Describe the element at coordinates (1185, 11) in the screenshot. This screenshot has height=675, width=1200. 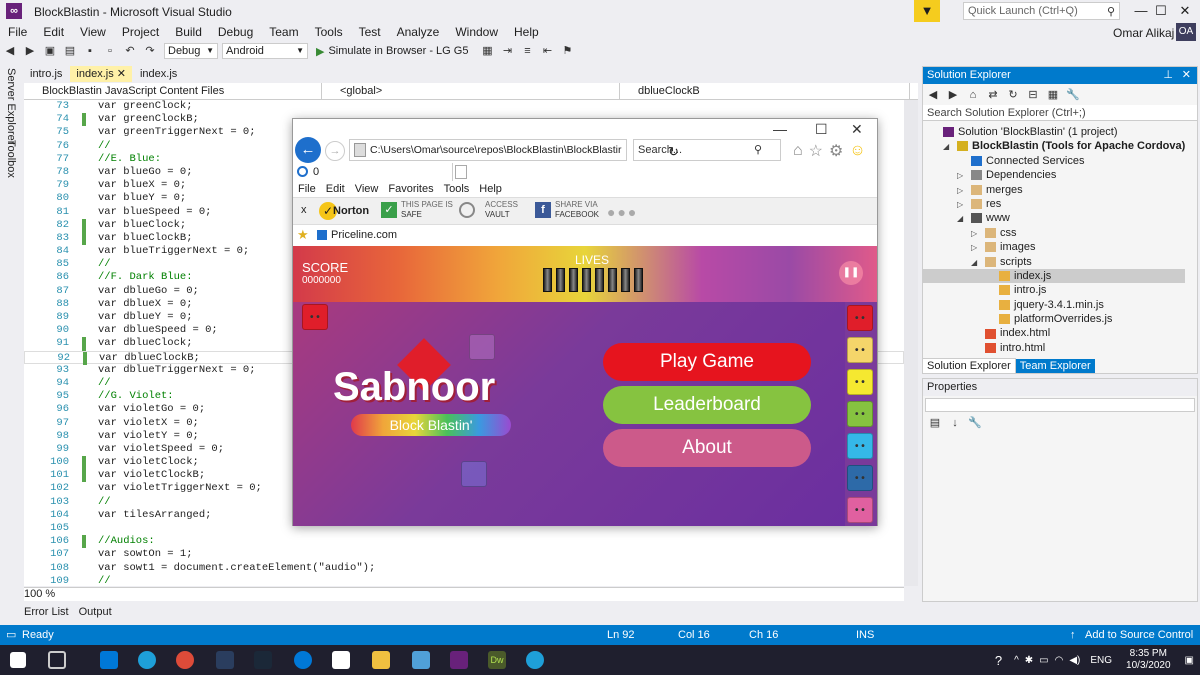
I see `close-button: ✕` at that location.